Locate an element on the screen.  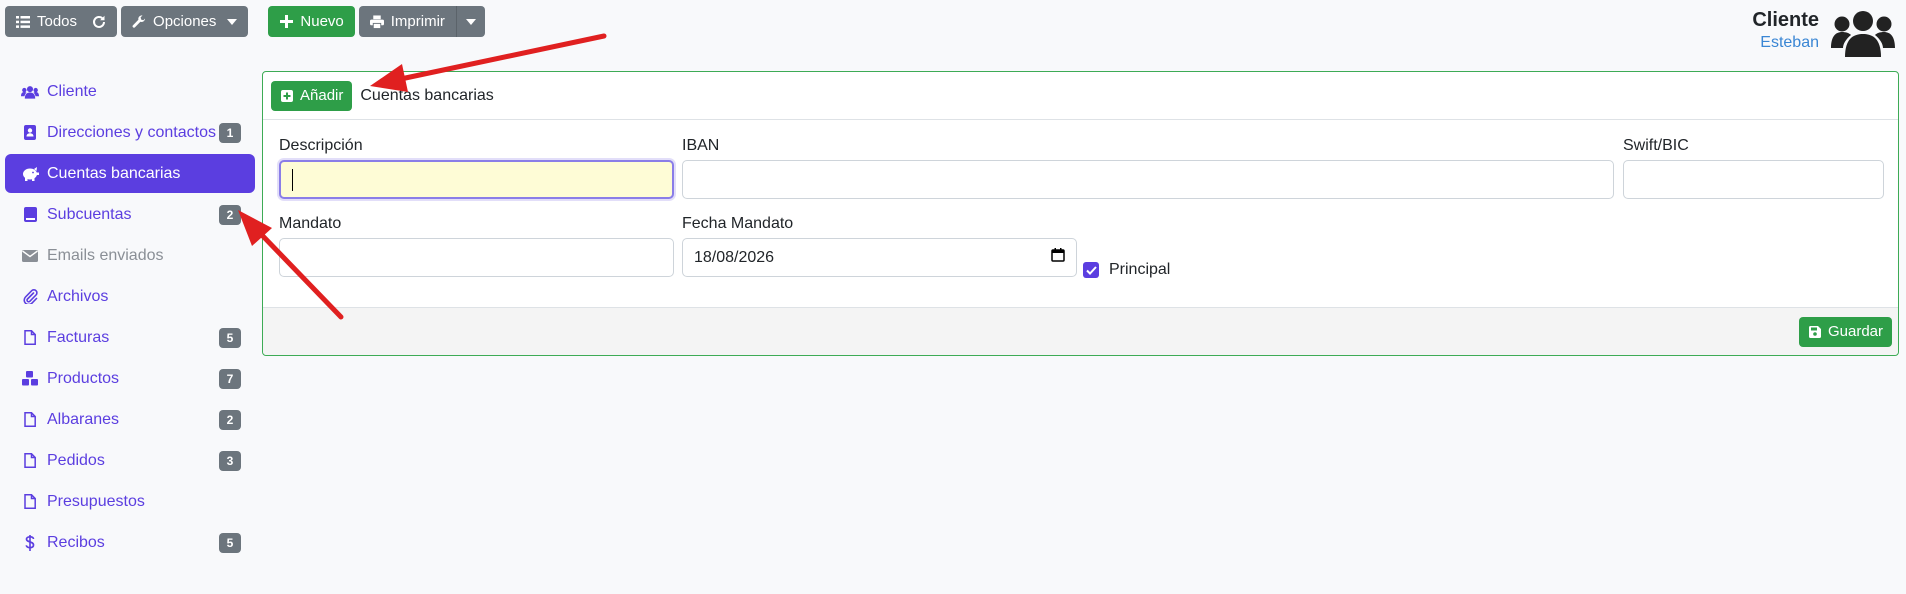
print-button-label: Imprimir is located at coordinates (417, 21).